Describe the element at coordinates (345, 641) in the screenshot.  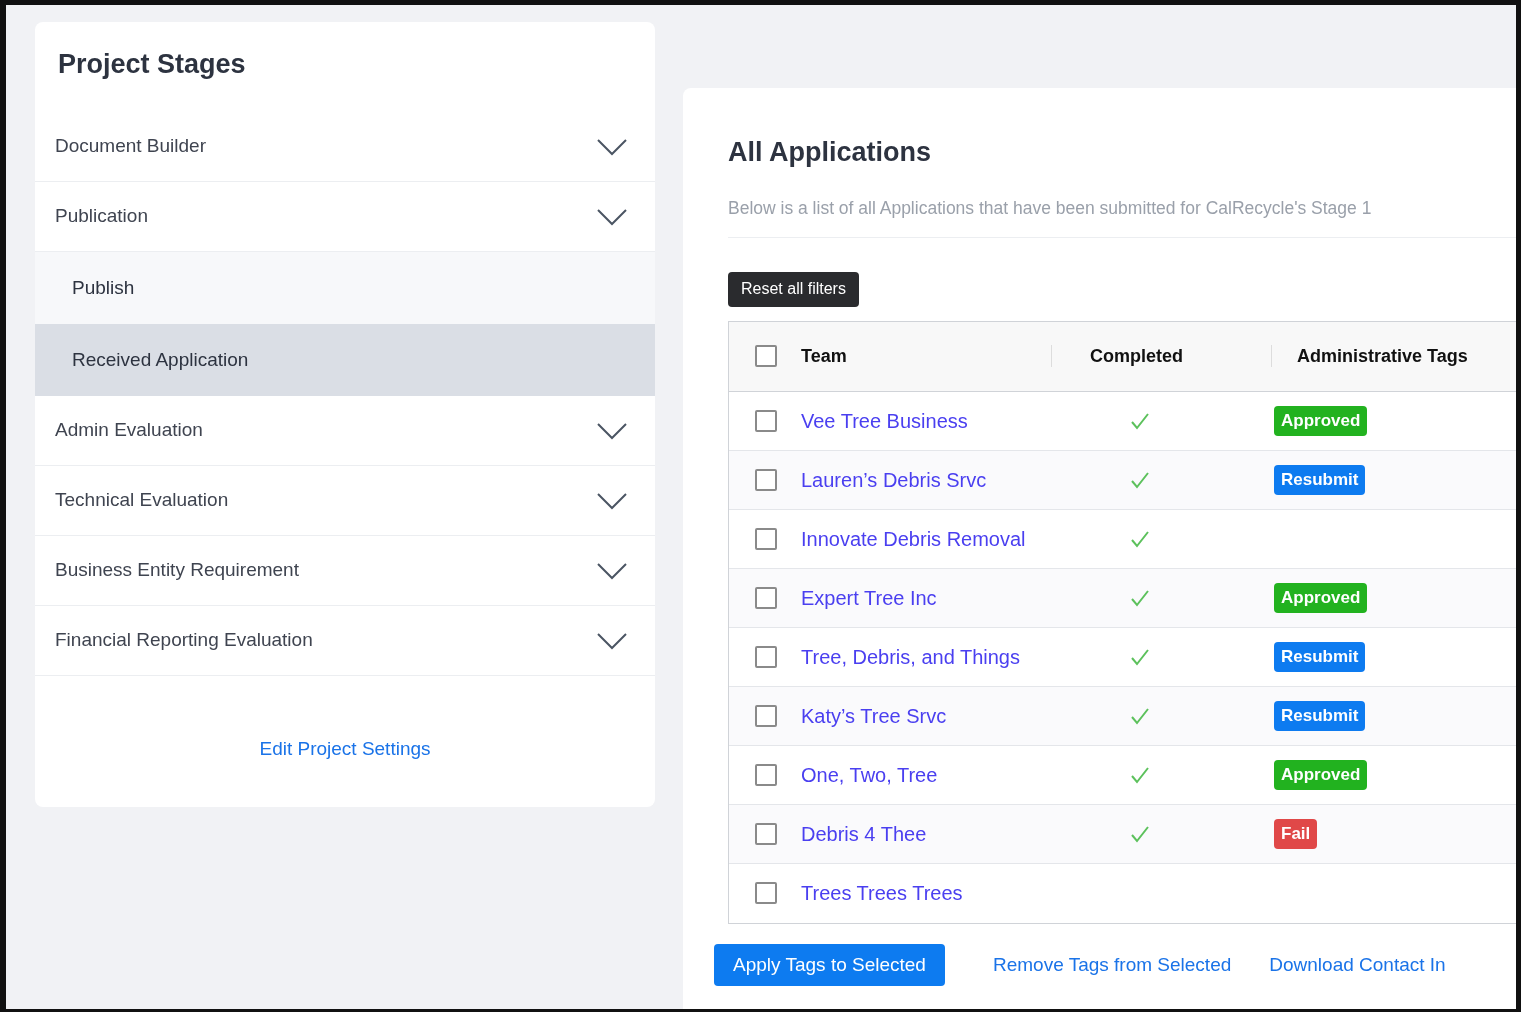
I see `stage-item: Financial Reporting Evaluation` at that location.